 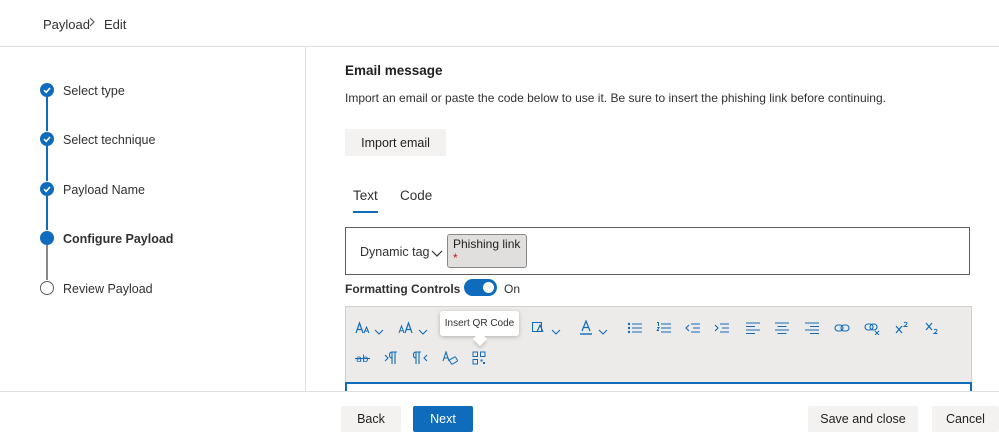 I want to click on bulleted-list-icon, so click(x=635, y=328).